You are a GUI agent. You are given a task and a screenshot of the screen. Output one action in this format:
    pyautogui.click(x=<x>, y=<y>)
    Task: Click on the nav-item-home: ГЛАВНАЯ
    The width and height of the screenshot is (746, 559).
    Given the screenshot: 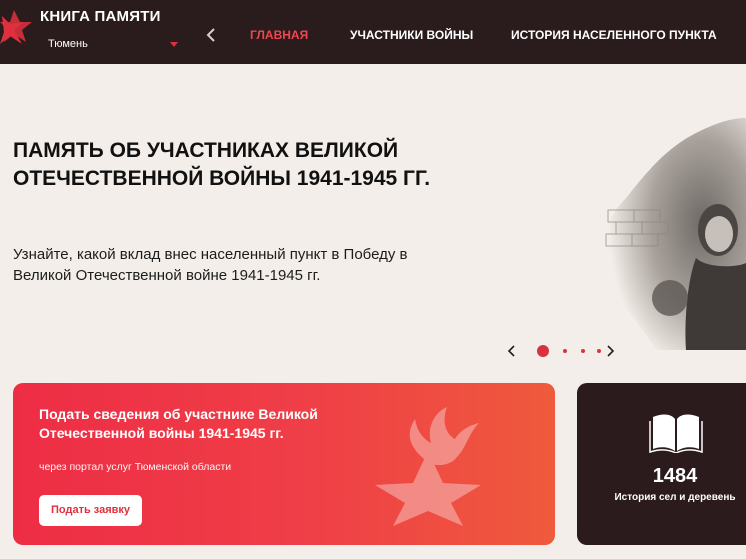 What is the action you would take?
    pyautogui.click(x=279, y=35)
    